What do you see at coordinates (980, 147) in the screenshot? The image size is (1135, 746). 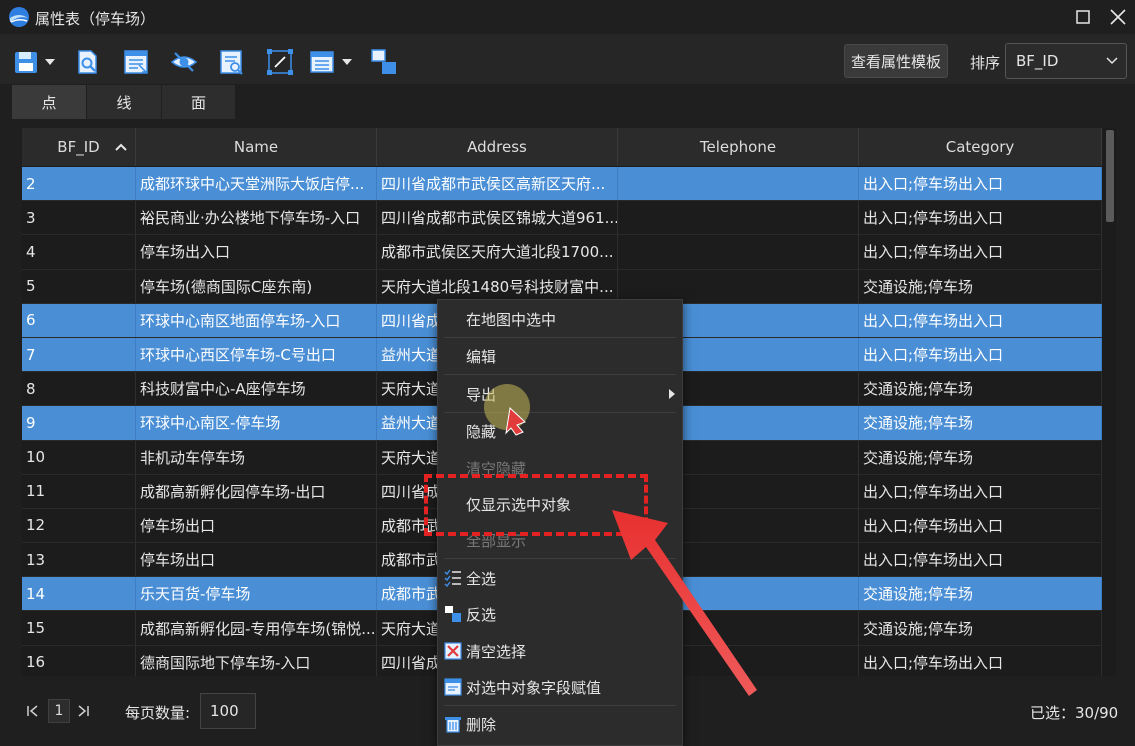 I see `column-header-category: Category` at bounding box center [980, 147].